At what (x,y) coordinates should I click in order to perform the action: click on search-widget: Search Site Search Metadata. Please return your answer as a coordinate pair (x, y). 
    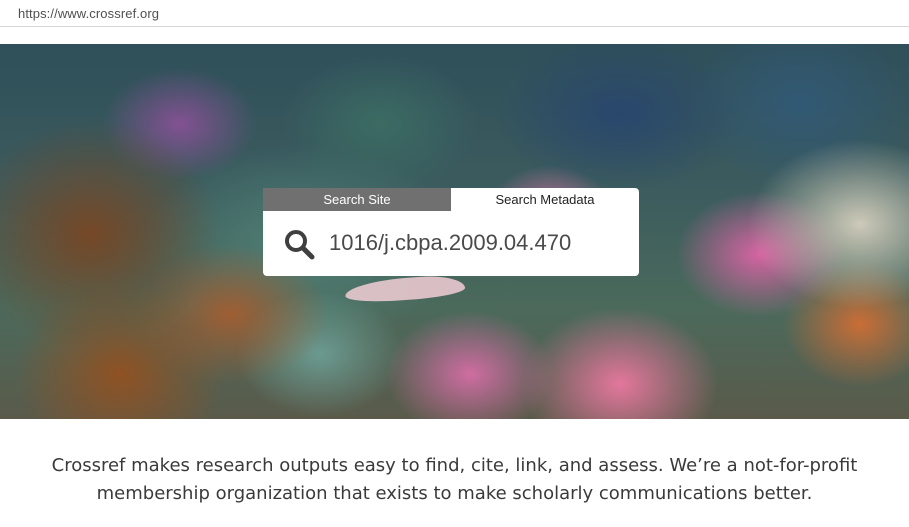
    Looking at the image, I should click on (451, 232).